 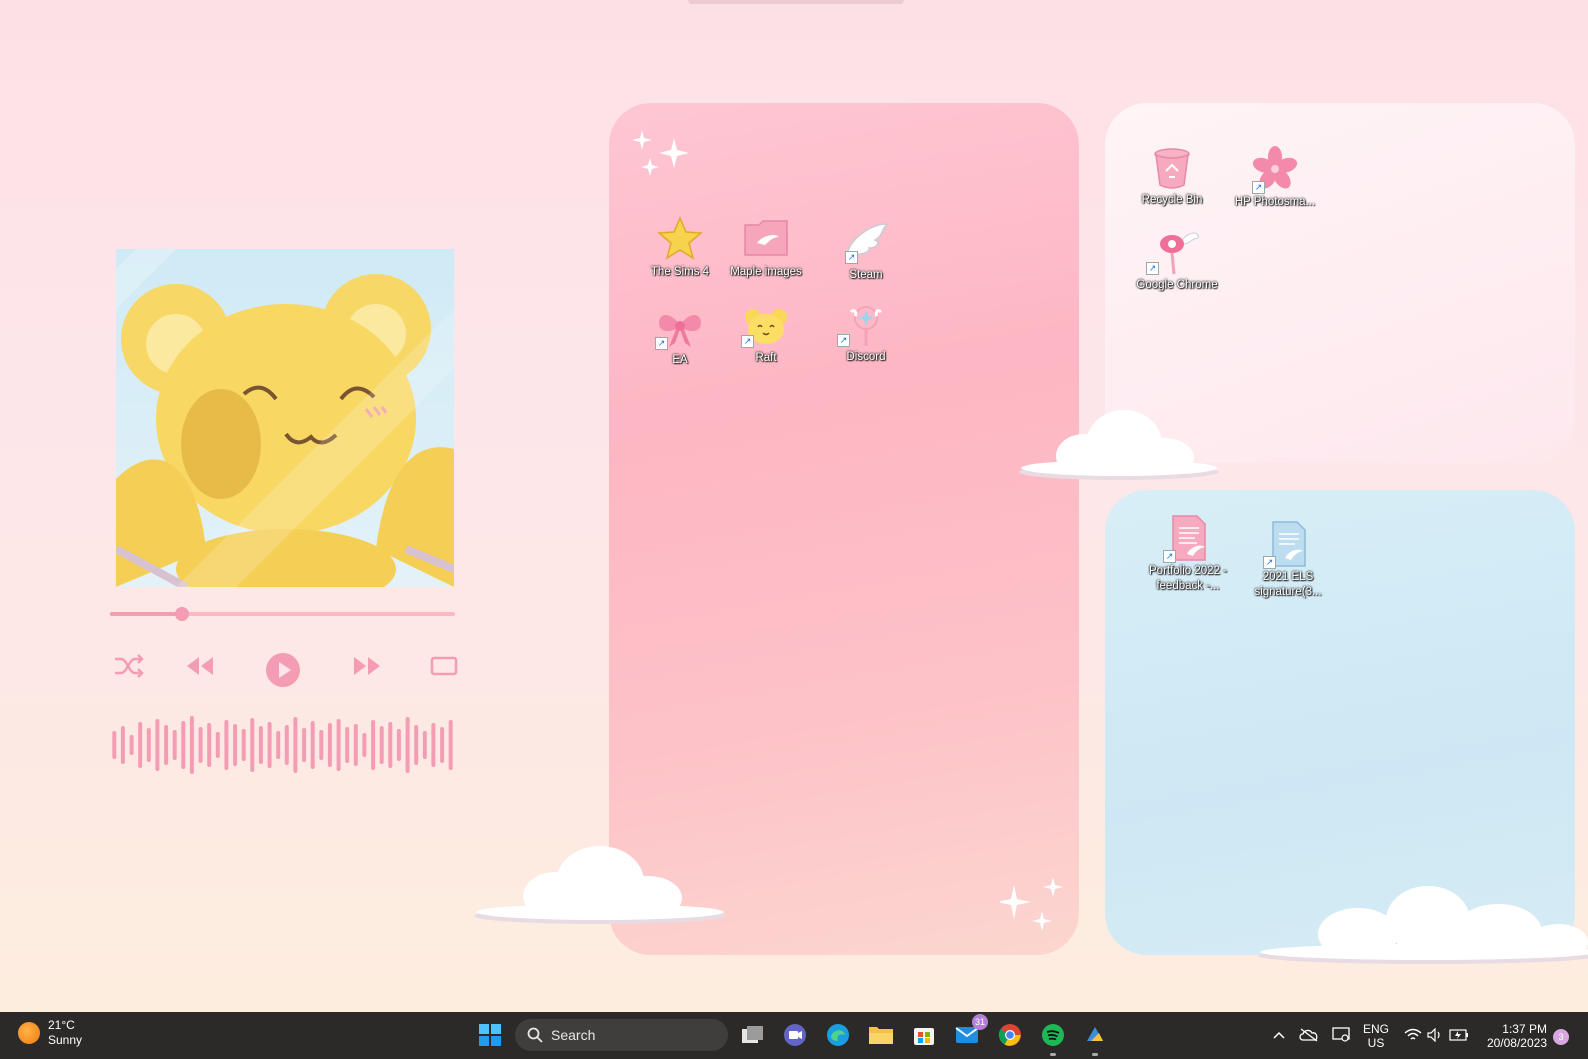 I want to click on sparkle-icon, so click(x=660, y=153).